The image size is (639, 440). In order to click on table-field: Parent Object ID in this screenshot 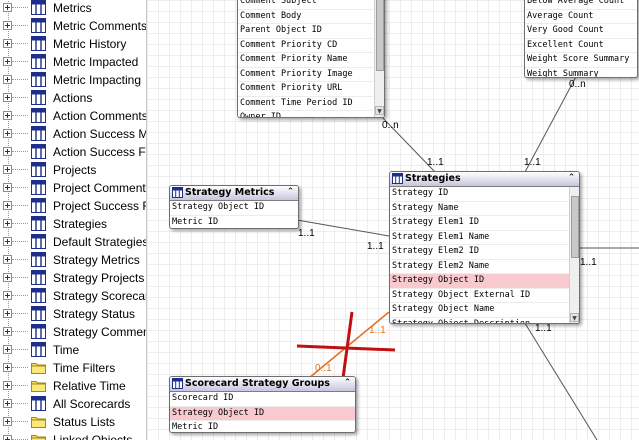, I will do `click(305, 31)`.